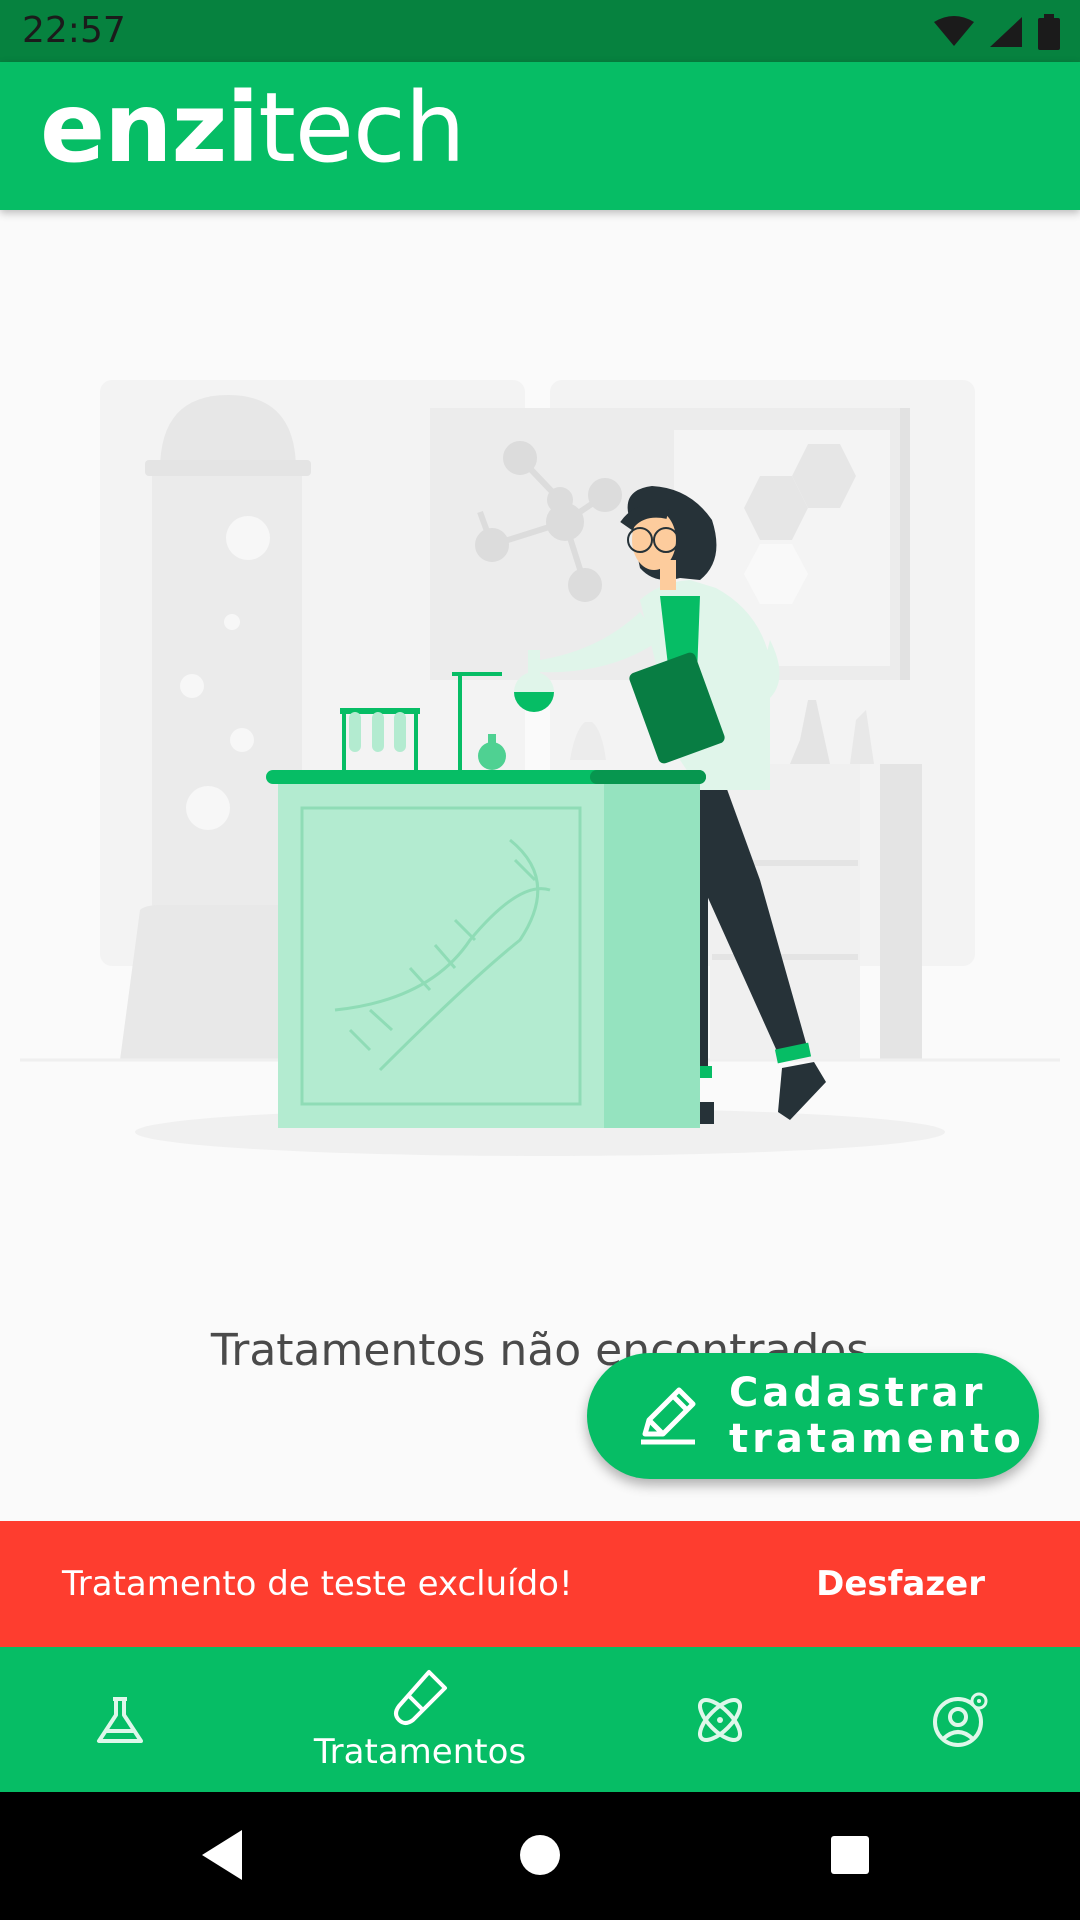 This screenshot has height=1920, width=1080. Describe the element at coordinates (317, 1584) in the screenshot. I see `snackbar-message: Tratamento de teste excluído!` at that location.